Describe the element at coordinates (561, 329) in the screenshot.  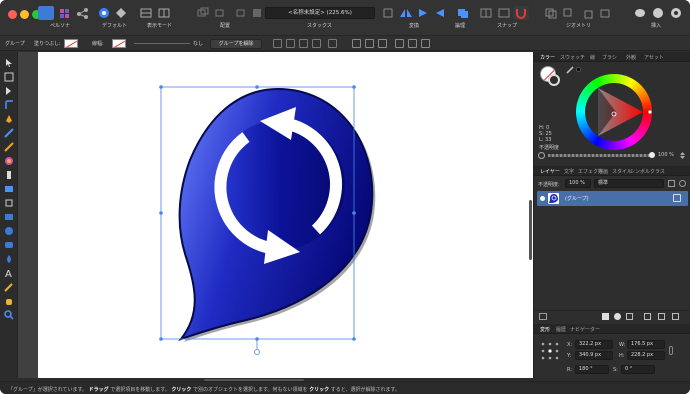
I see `tab-history: 履歴` at that location.